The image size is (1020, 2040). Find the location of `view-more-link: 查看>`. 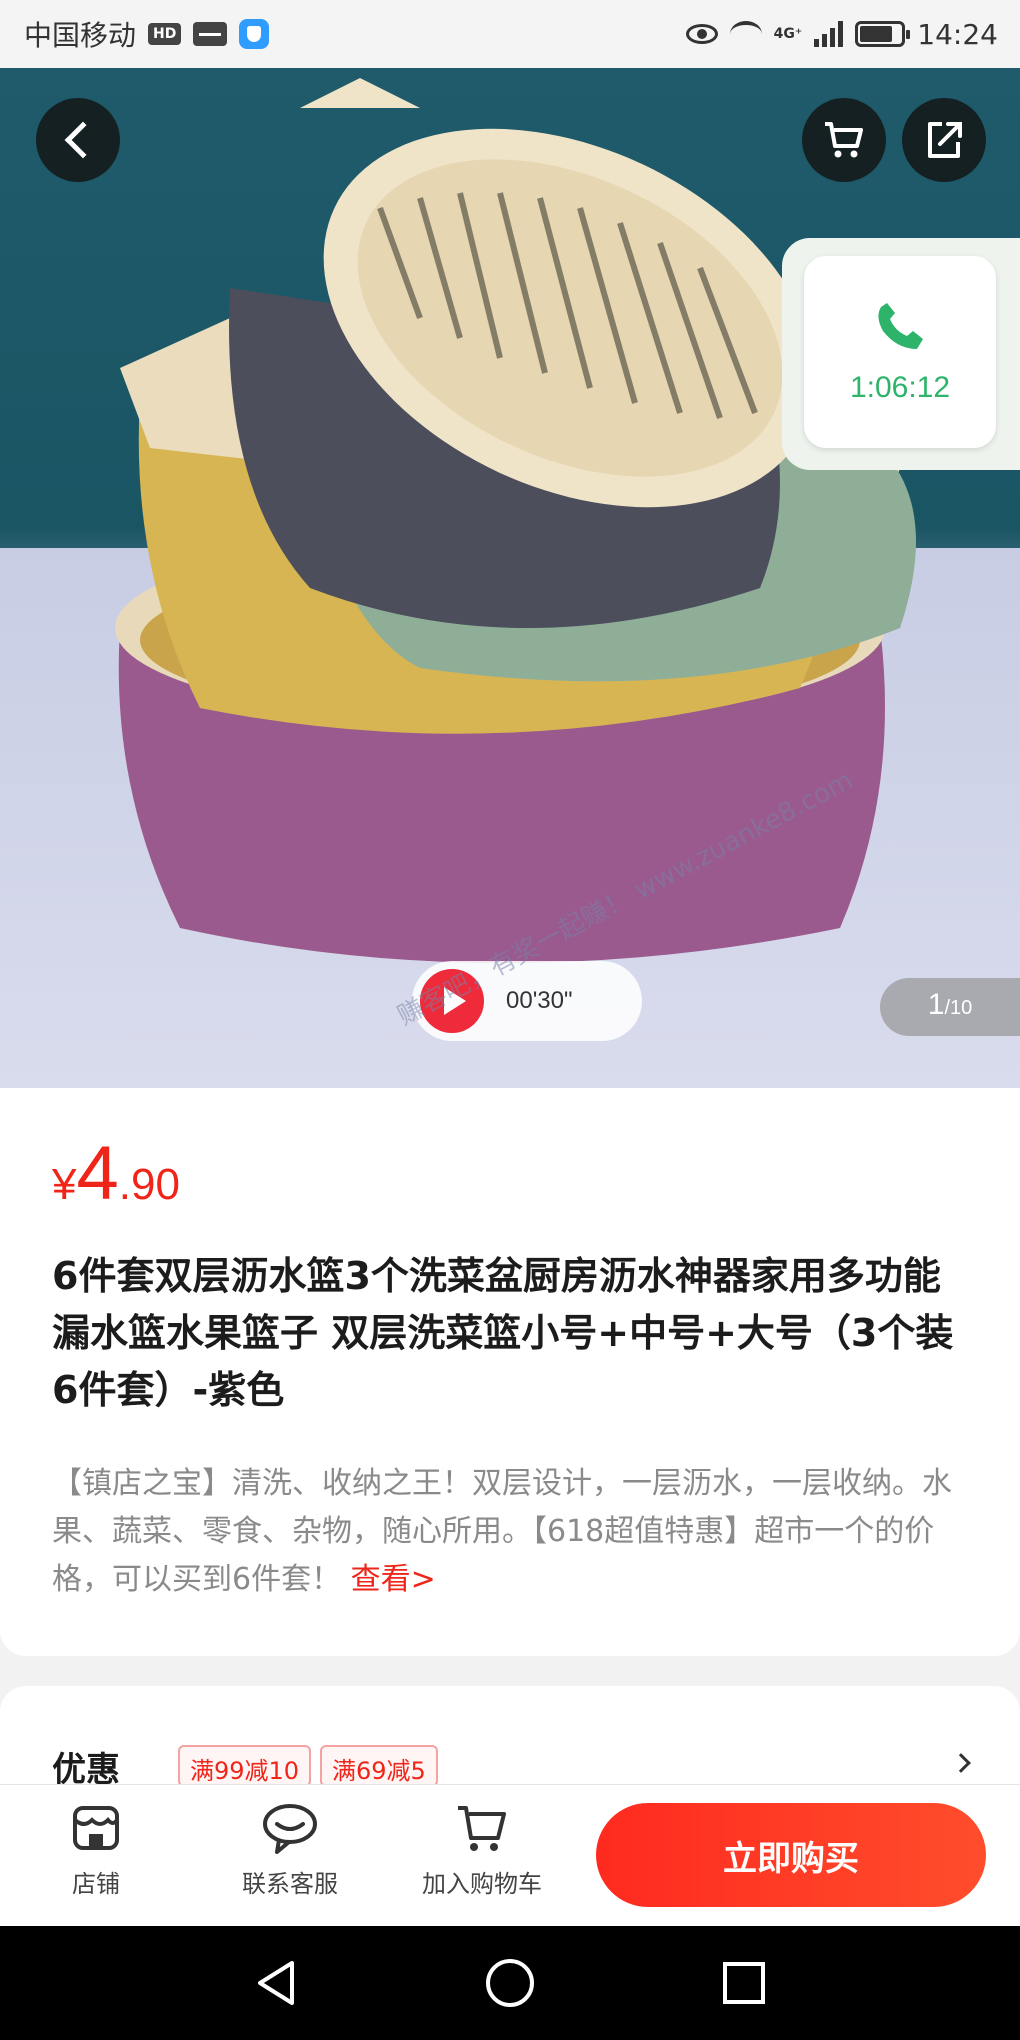

view-more-link: 查看> is located at coordinates (393, 1579).